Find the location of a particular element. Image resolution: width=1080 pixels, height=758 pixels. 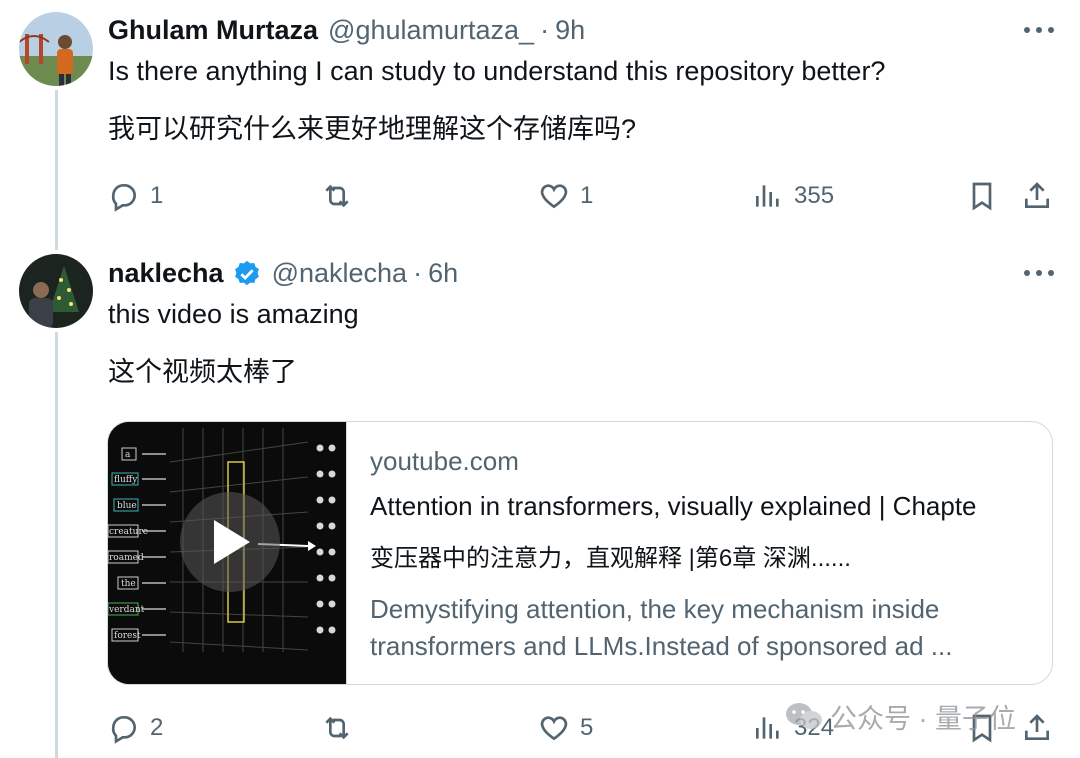

wechat-icon is located at coordinates (804, 715).